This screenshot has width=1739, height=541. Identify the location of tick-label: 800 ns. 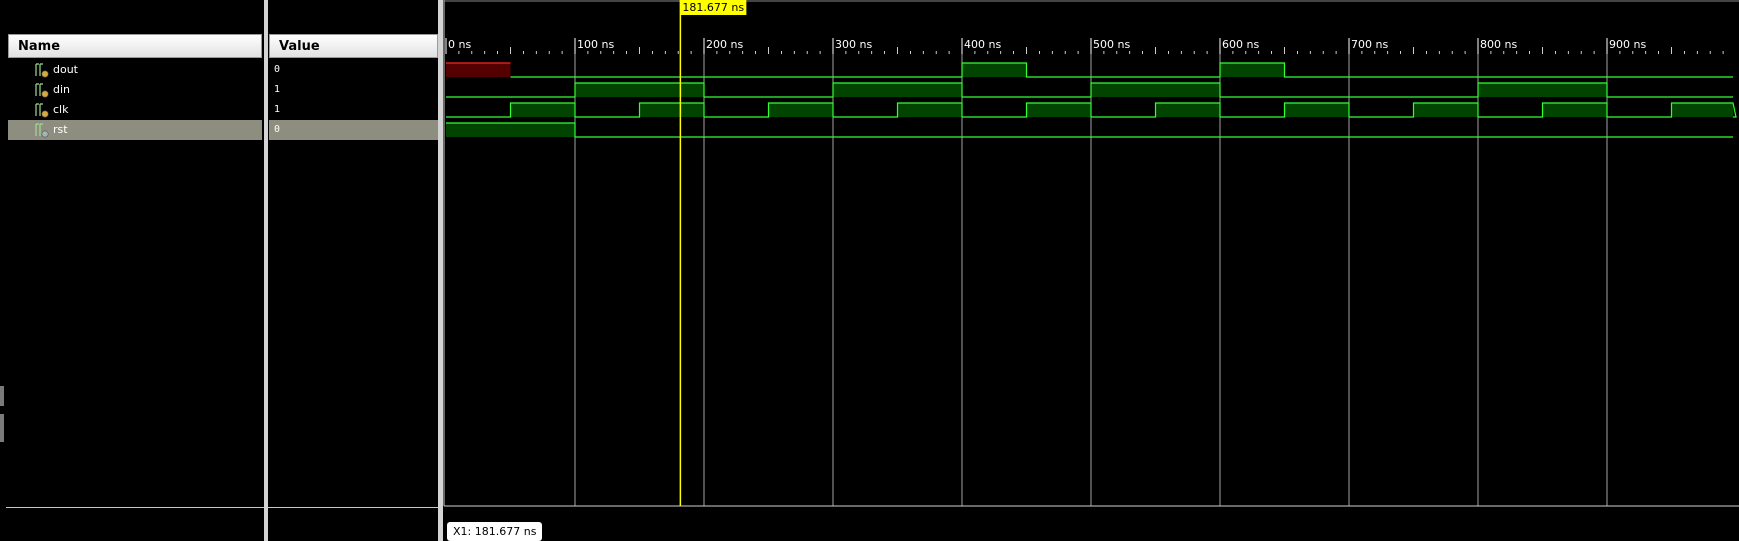
(1498, 44).